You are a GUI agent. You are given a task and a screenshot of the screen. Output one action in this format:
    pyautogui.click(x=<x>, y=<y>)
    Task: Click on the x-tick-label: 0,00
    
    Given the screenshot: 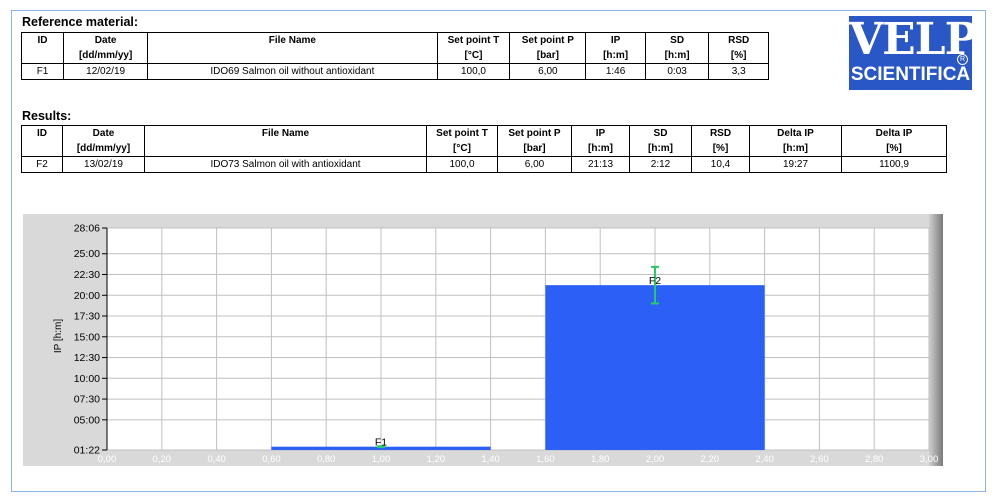 What is the action you would take?
    pyautogui.click(x=107, y=459)
    